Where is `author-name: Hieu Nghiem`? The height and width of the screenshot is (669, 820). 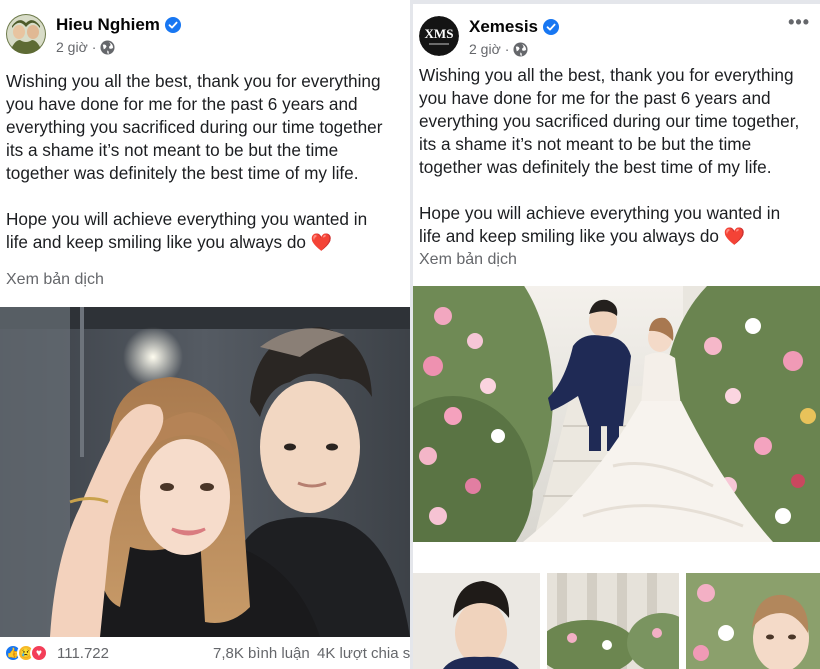
author-name: Hieu Nghiem is located at coordinates (108, 25).